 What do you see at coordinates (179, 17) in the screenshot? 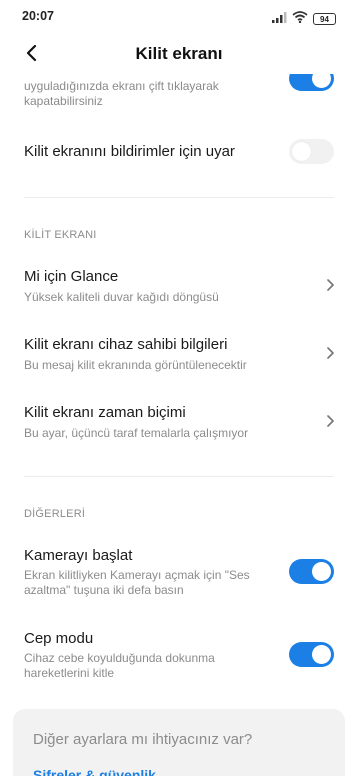
I see `status-bar: 20:07 94` at bounding box center [179, 17].